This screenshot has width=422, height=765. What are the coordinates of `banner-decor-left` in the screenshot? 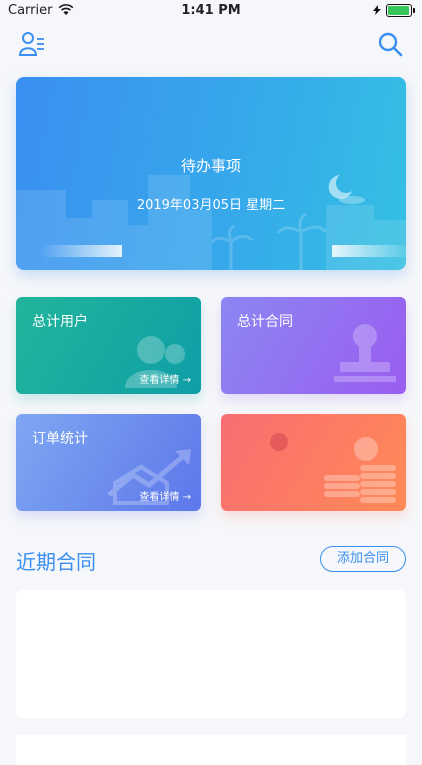 It's located at (81, 251).